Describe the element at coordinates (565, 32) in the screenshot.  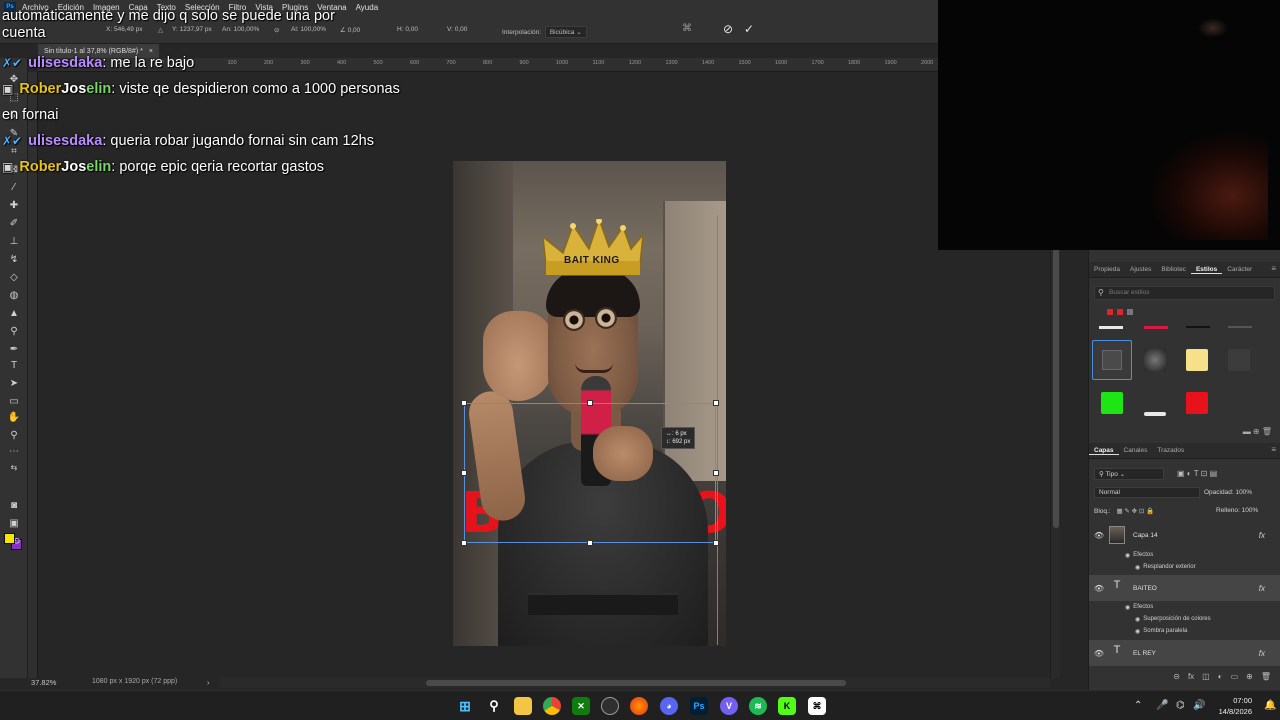
I see `interpolation-select: Bicúbica ⌄` at that location.